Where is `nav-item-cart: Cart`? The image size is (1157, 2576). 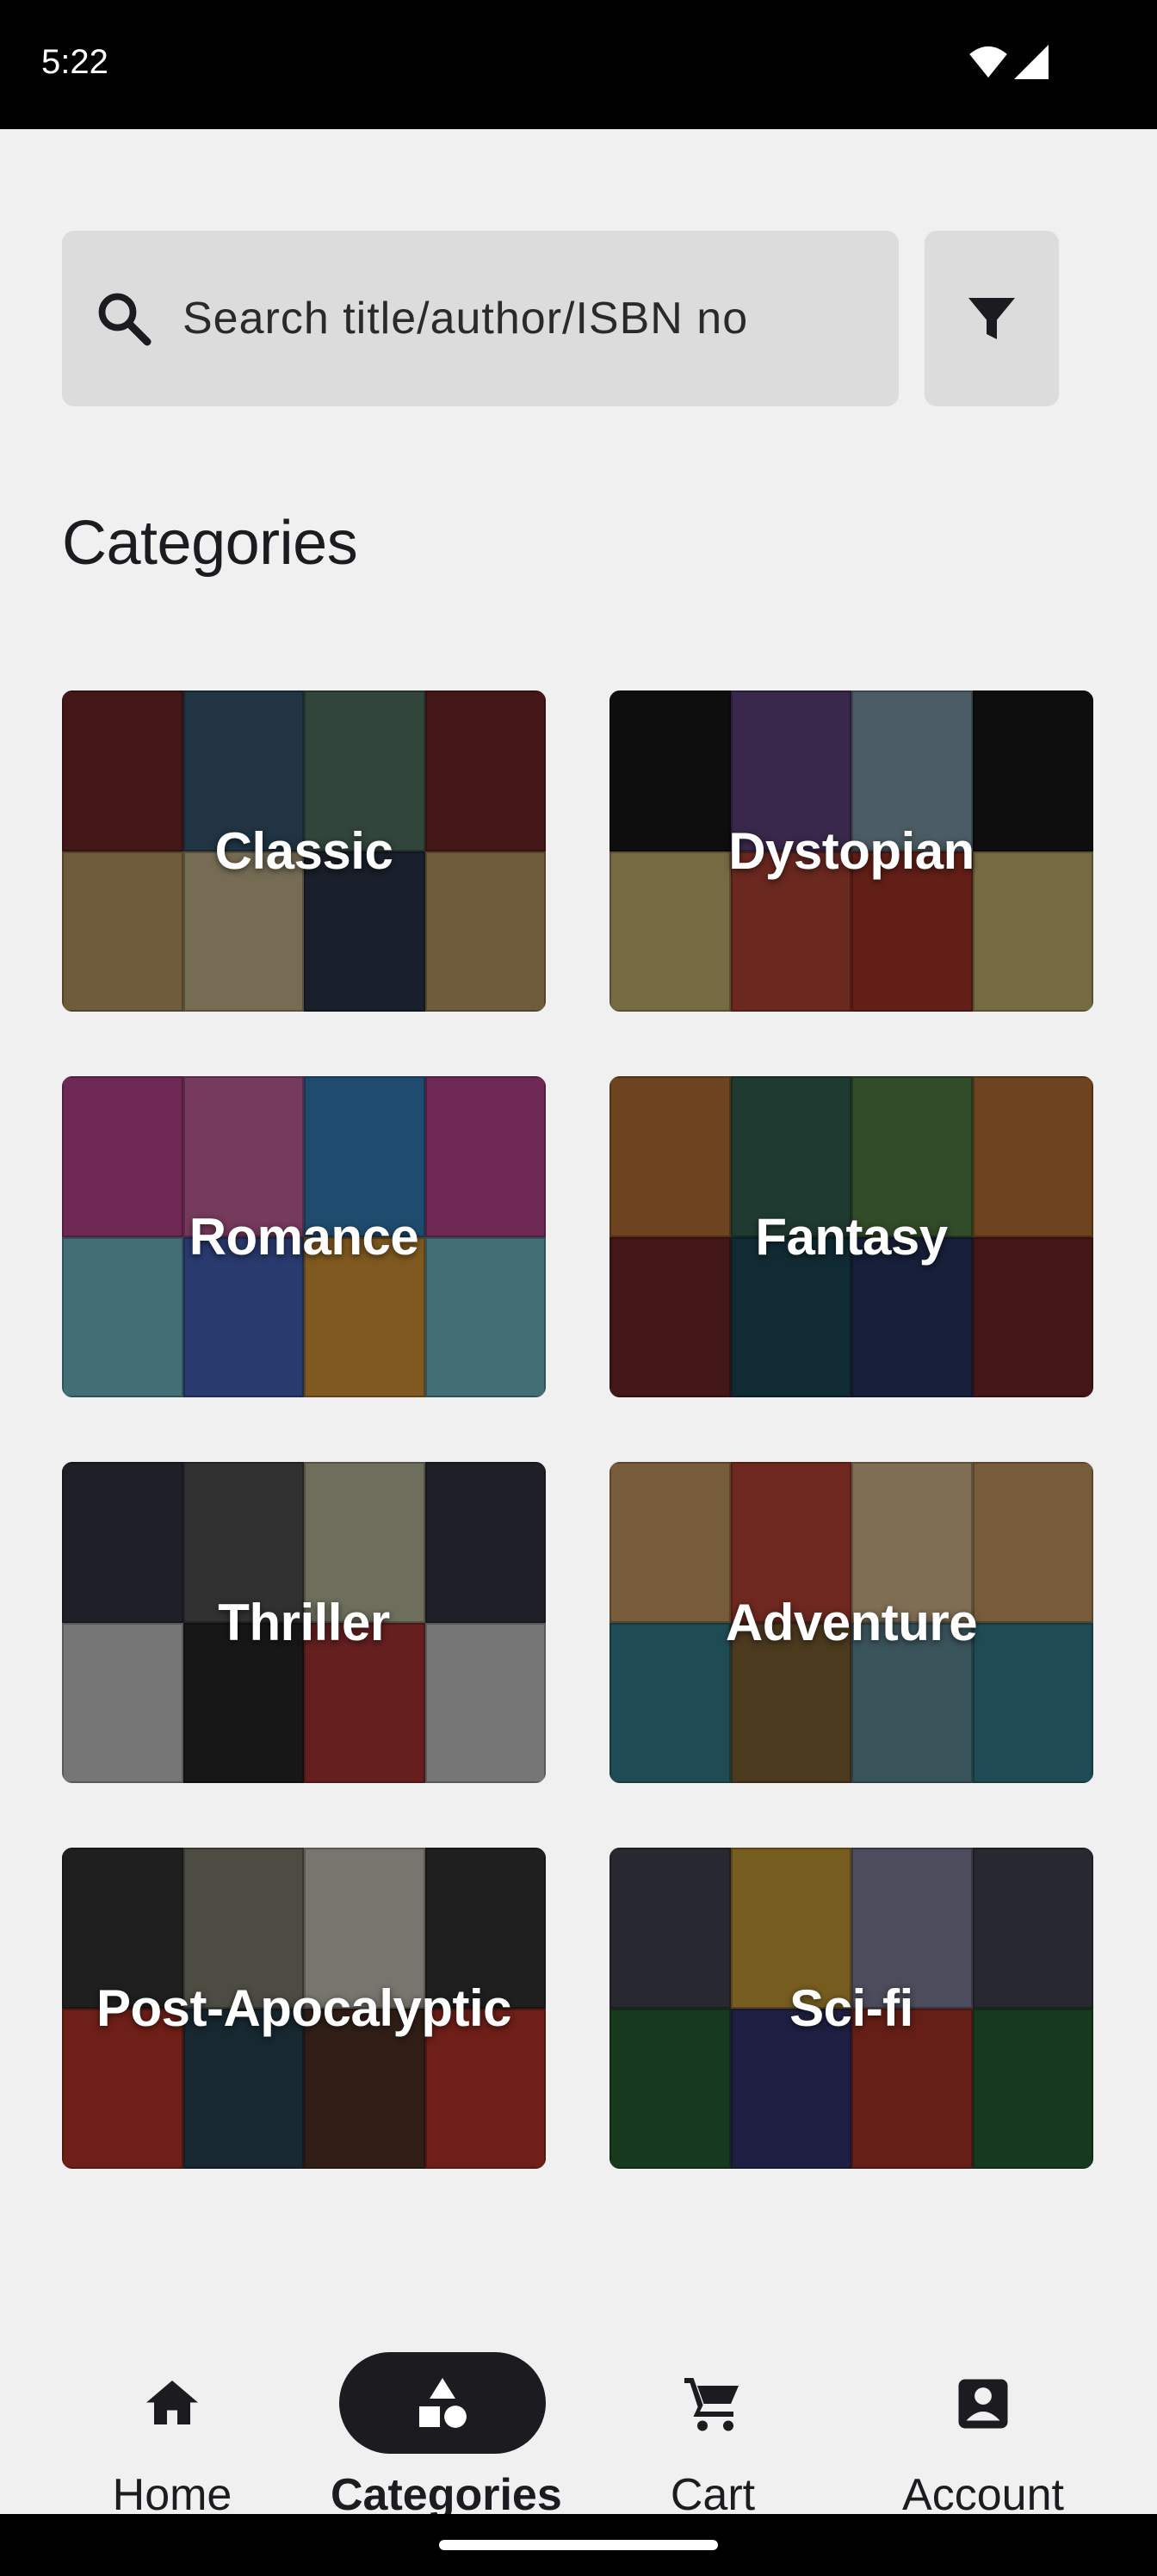
nav-item-cart: Cart is located at coordinates (713, 2409).